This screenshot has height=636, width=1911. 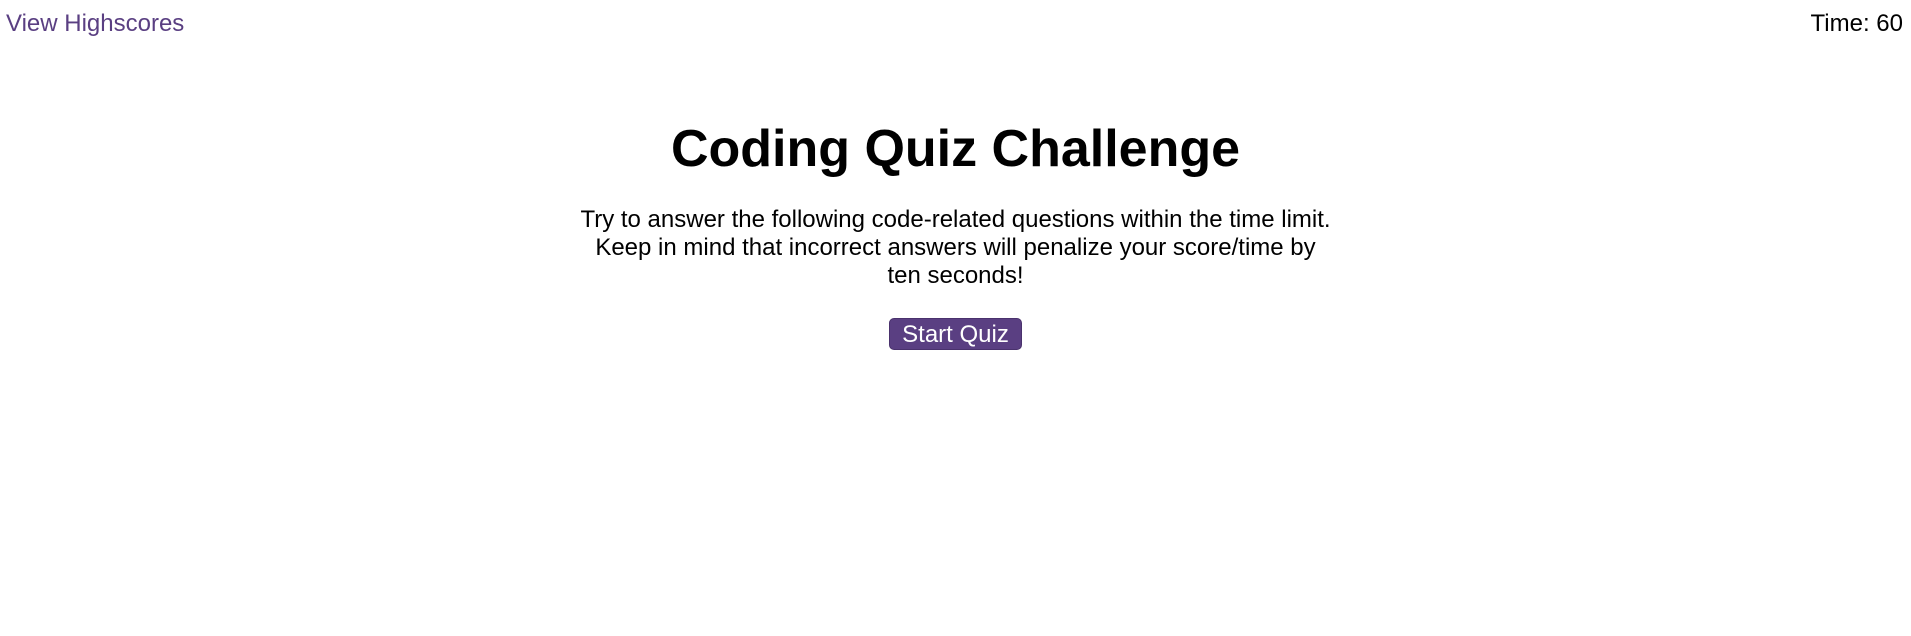 What do you see at coordinates (955, 149) in the screenshot?
I see `page-title: Coding Quiz Challenge` at bounding box center [955, 149].